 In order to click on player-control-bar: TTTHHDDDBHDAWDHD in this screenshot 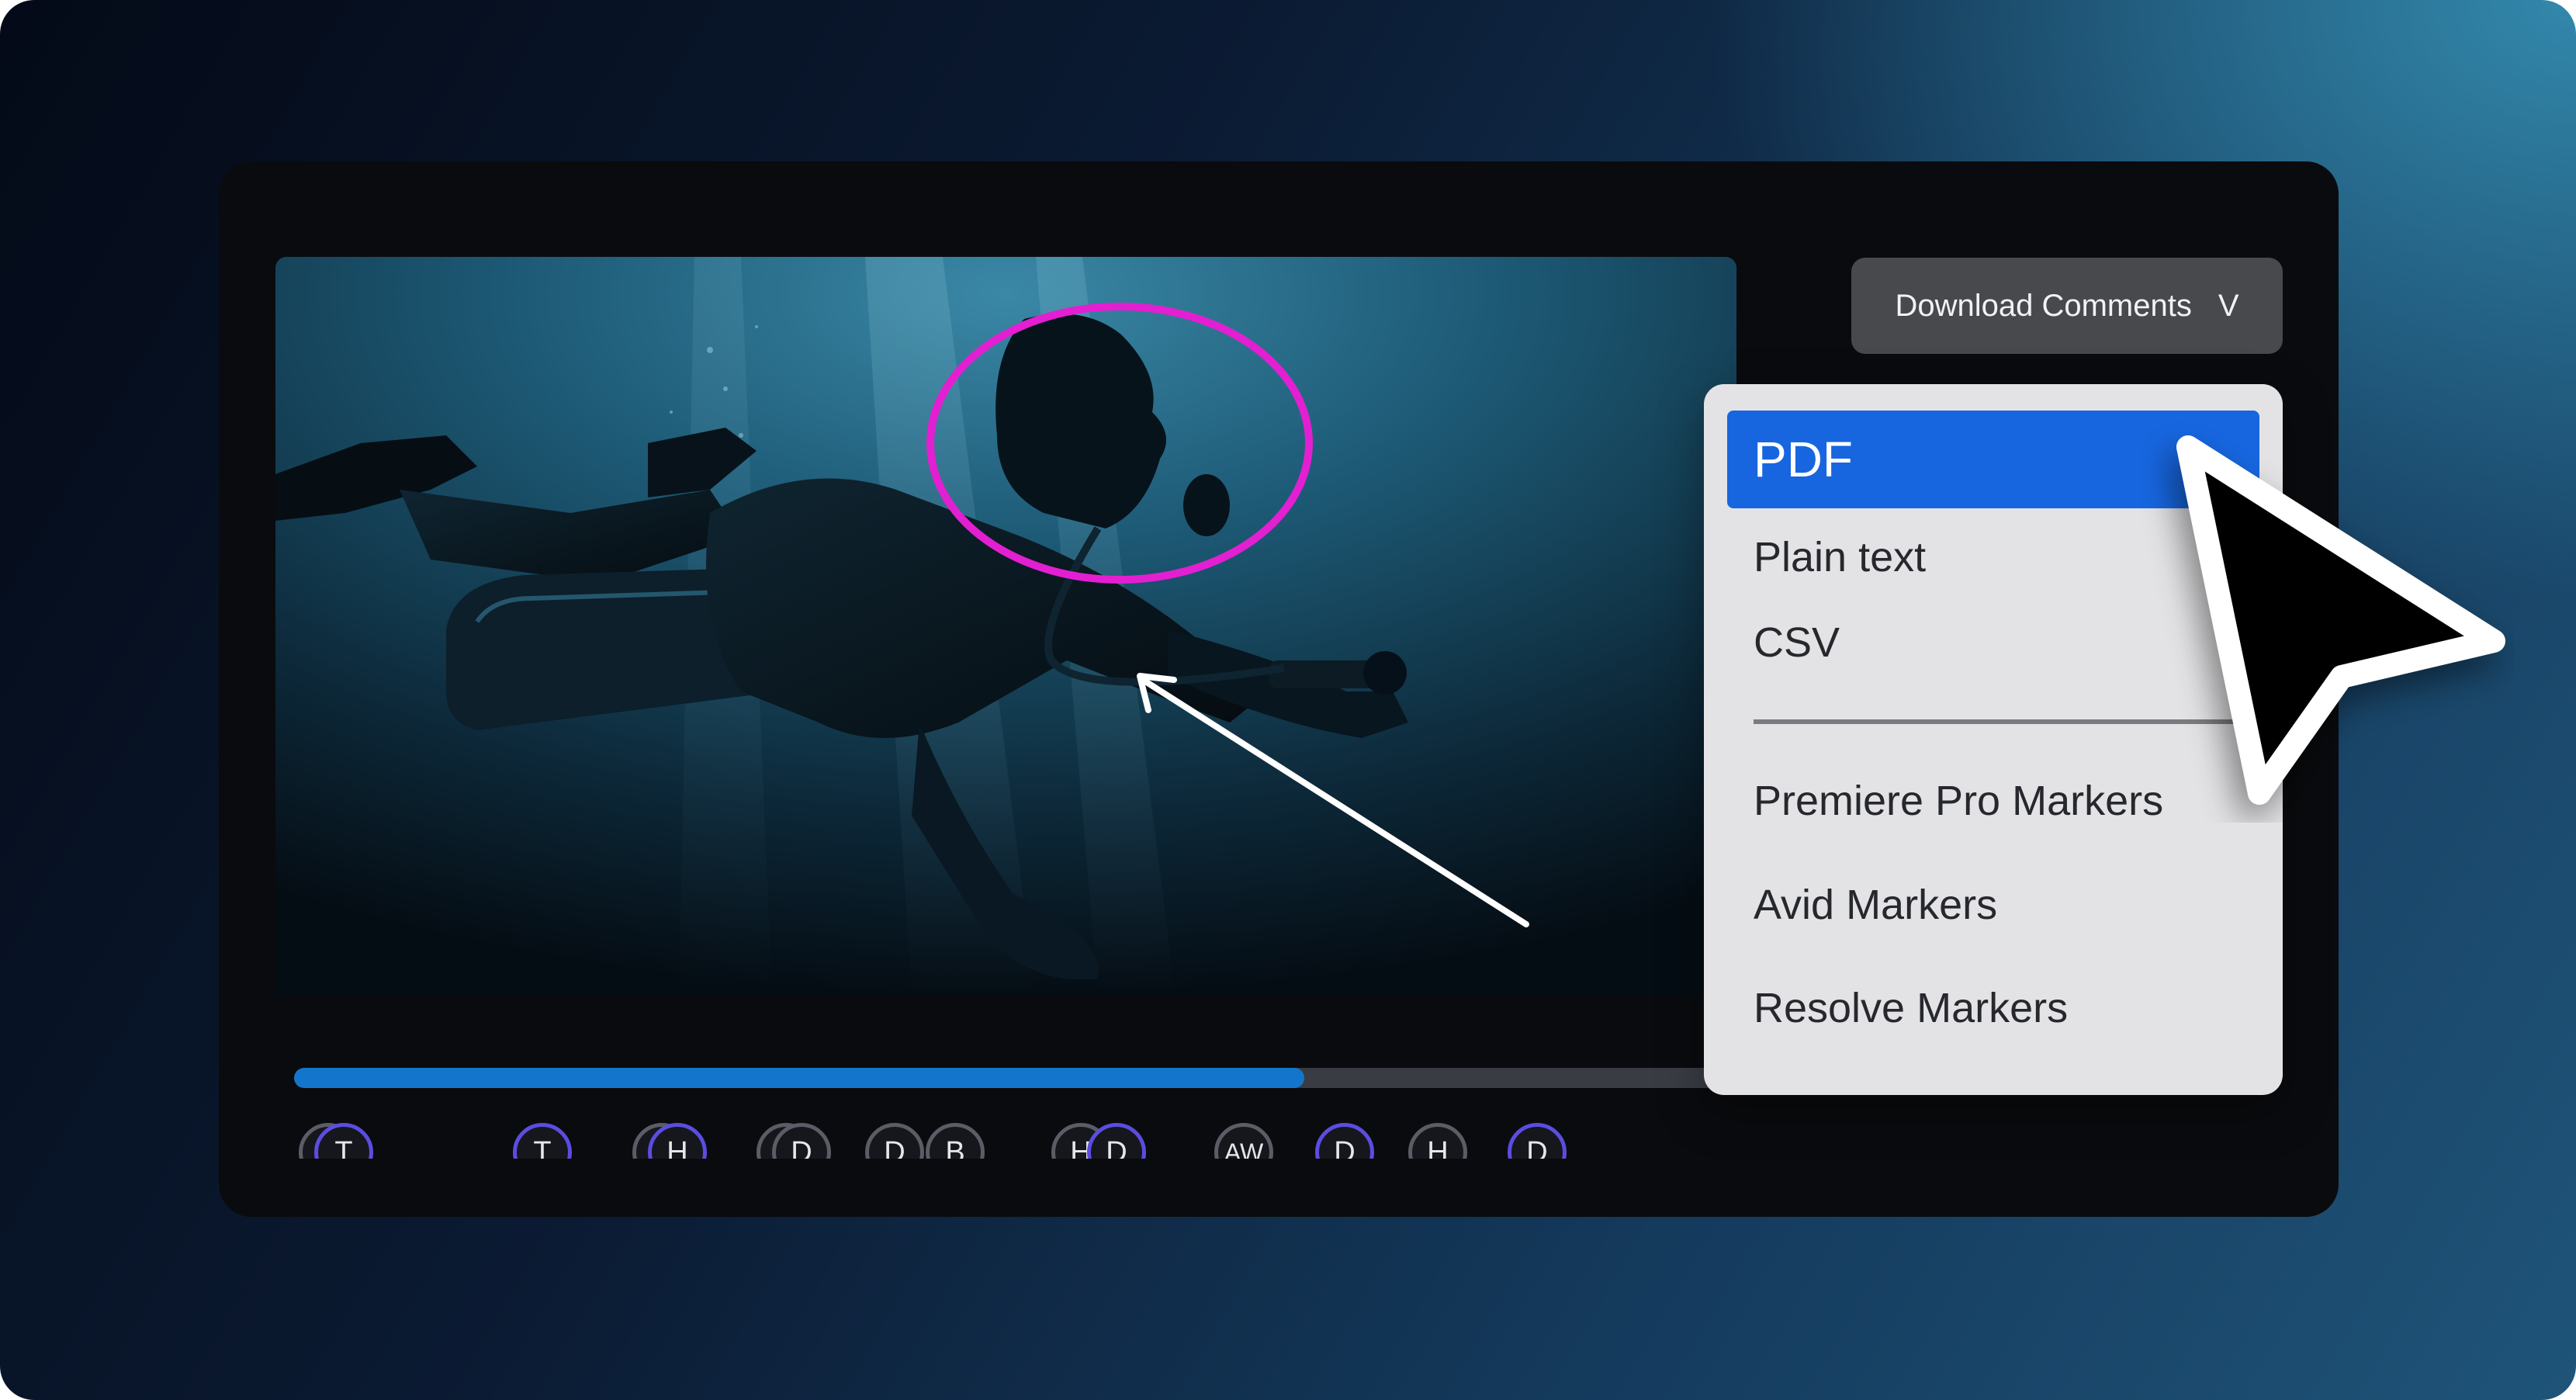, I will do `click(1005, 1077)`.